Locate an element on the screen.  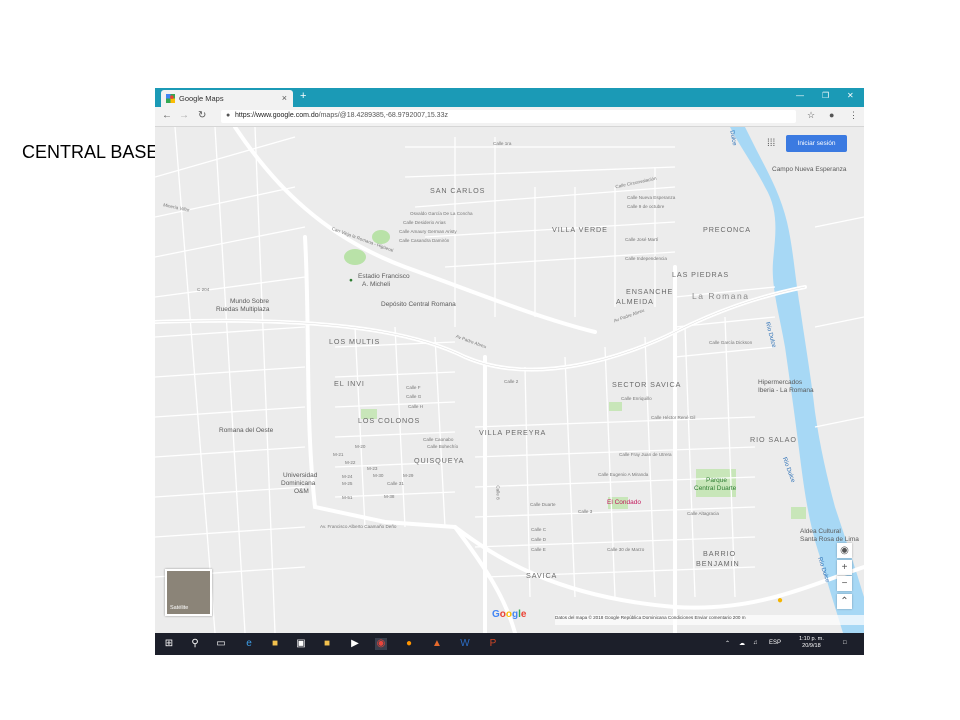
forward-button: → is located at coordinates (184, 115).